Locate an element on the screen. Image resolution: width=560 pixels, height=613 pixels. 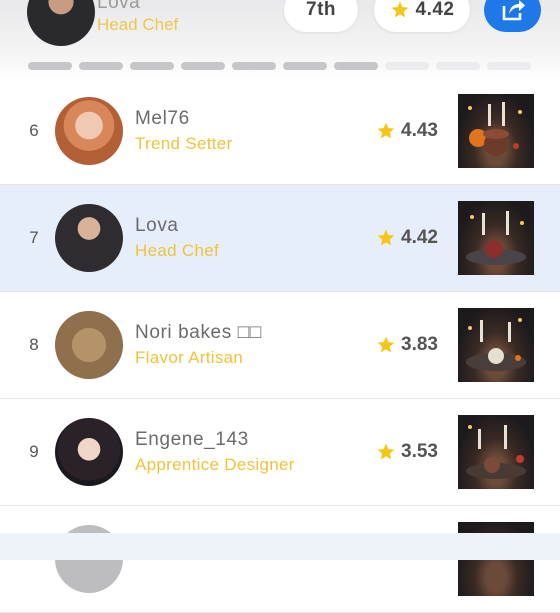
current-user-avatar is located at coordinates (61, 23).